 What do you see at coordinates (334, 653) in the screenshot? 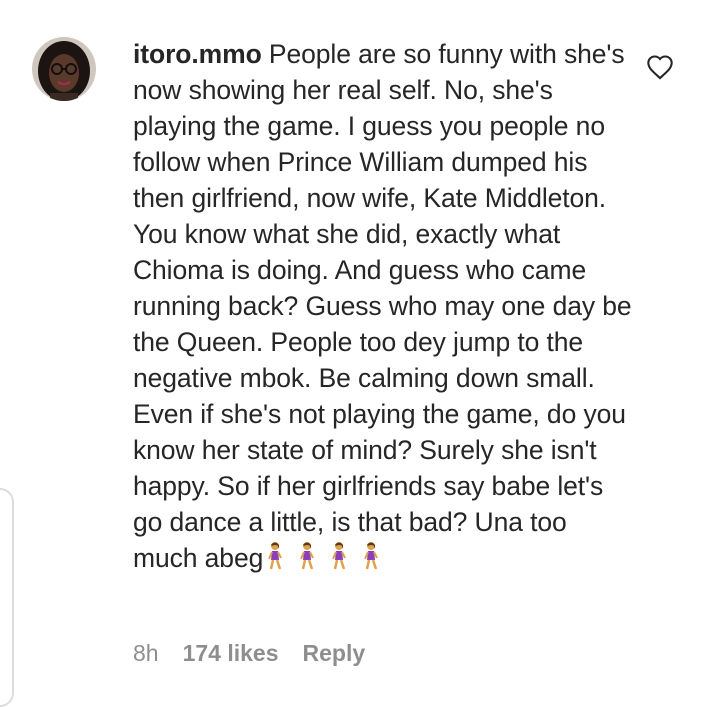
I see `reply-button: Reply` at bounding box center [334, 653].